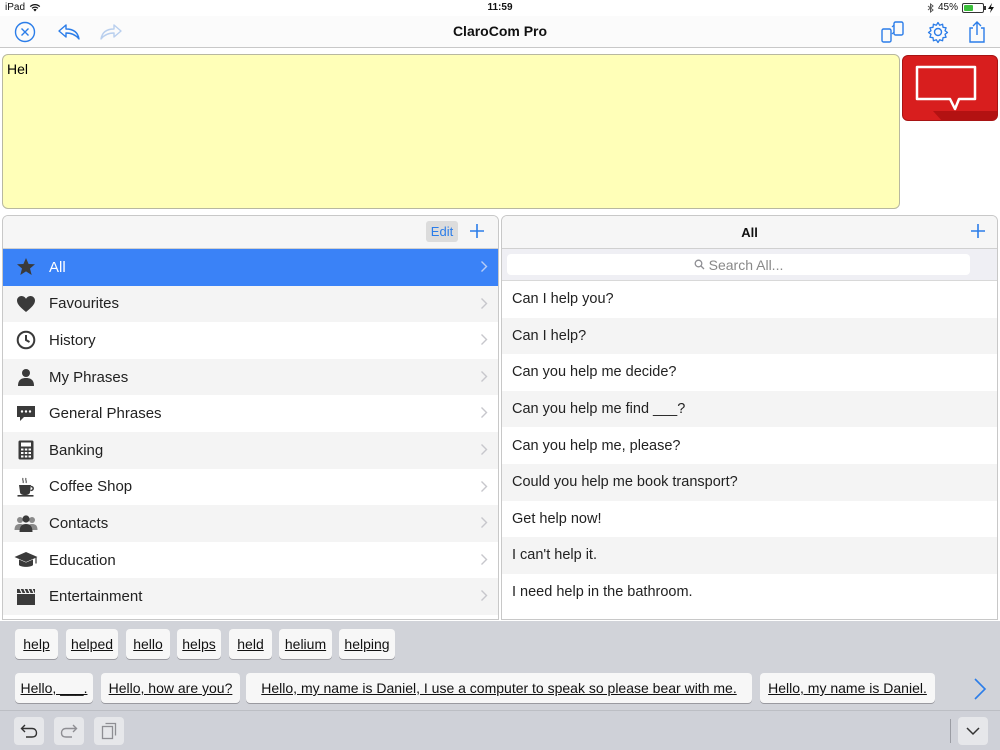 The width and height of the screenshot is (1000, 750). I want to click on phrases-title: All, so click(749, 232).